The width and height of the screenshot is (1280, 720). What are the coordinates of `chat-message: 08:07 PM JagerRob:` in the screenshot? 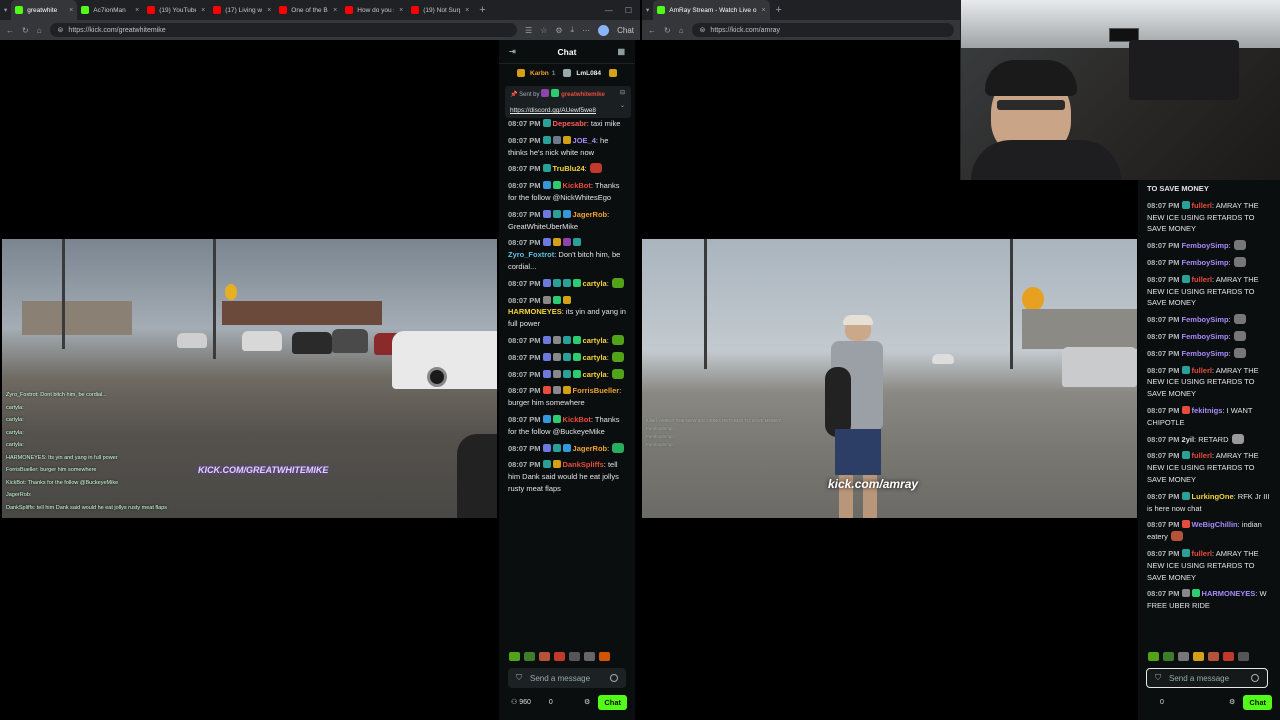 It's located at (567, 448).